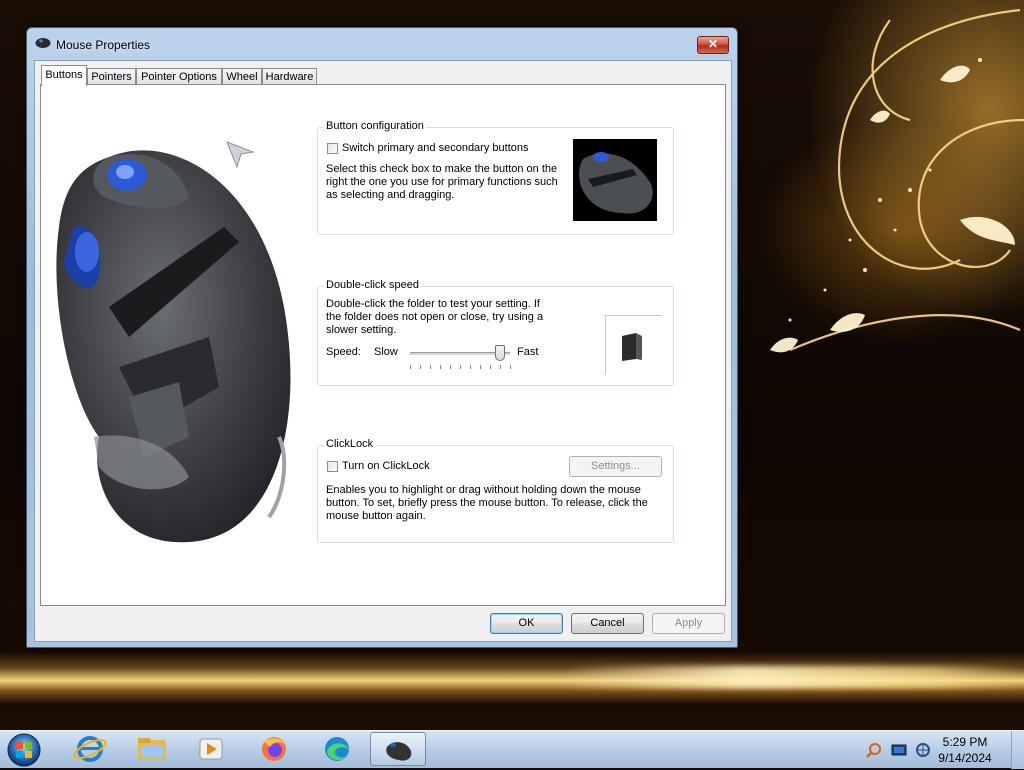 This screenshot has height=770, width=1024. I want to click on wallpaper-light-streak, so click(792, 677).